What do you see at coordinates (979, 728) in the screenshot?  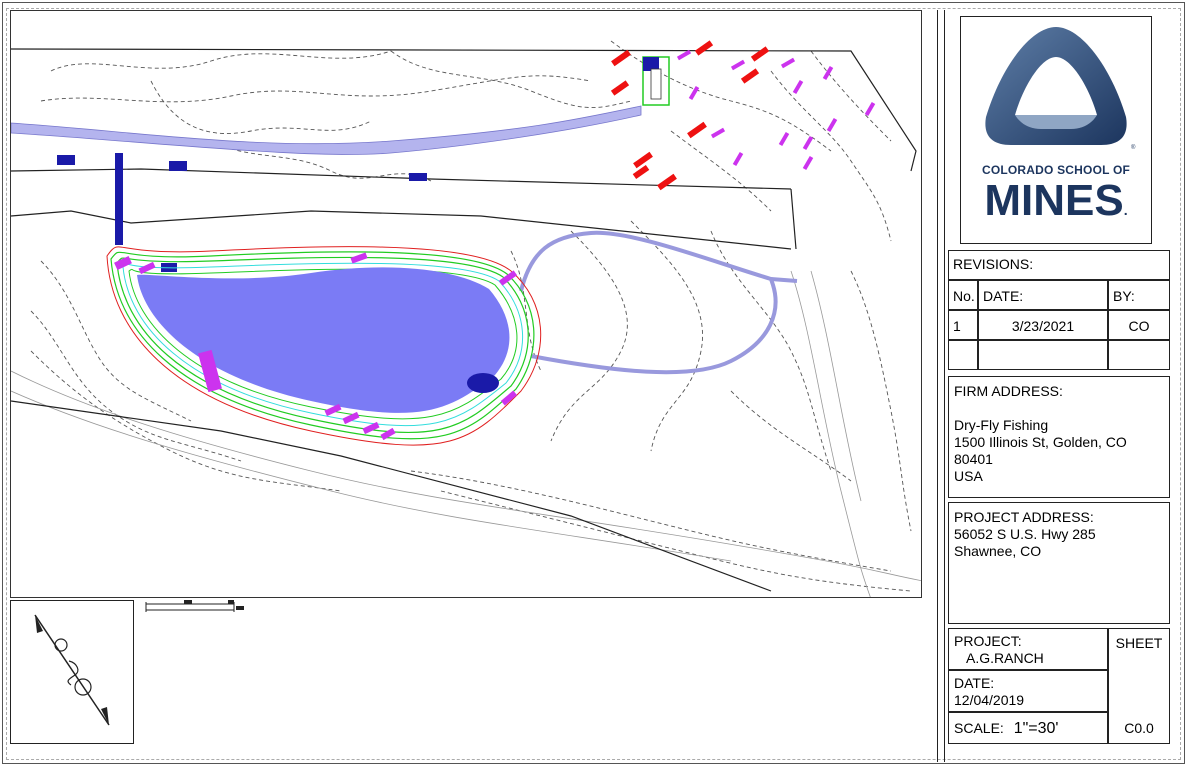 I see `scale-label: SCALE:` at bounding box center [979, 728].